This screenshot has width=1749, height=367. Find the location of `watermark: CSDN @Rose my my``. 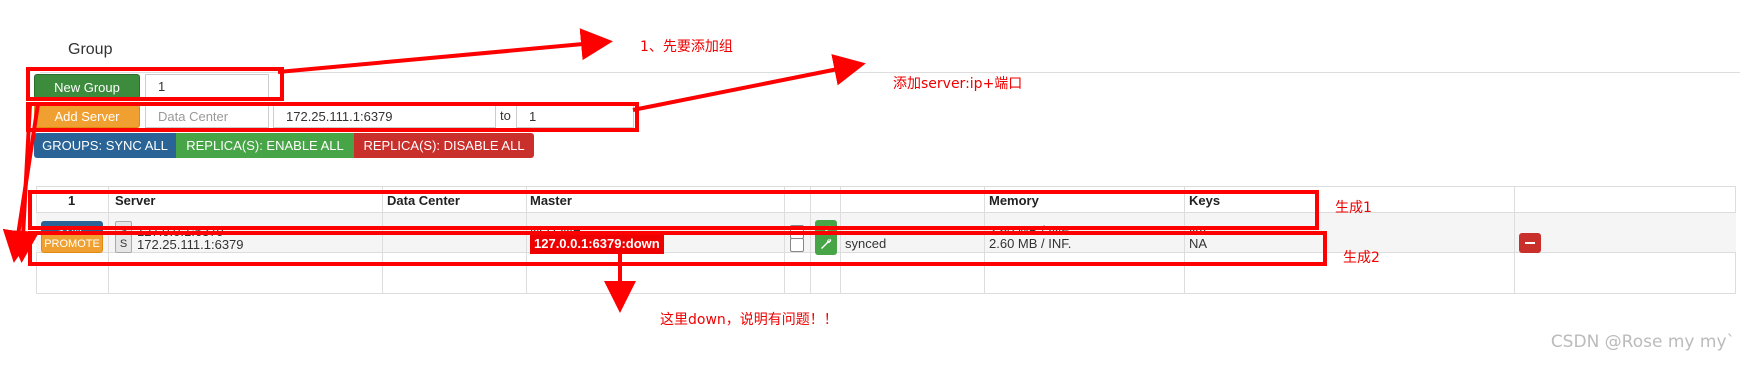

watermark: CSDN @Rose my my` is located at coordinates (1642, 342).